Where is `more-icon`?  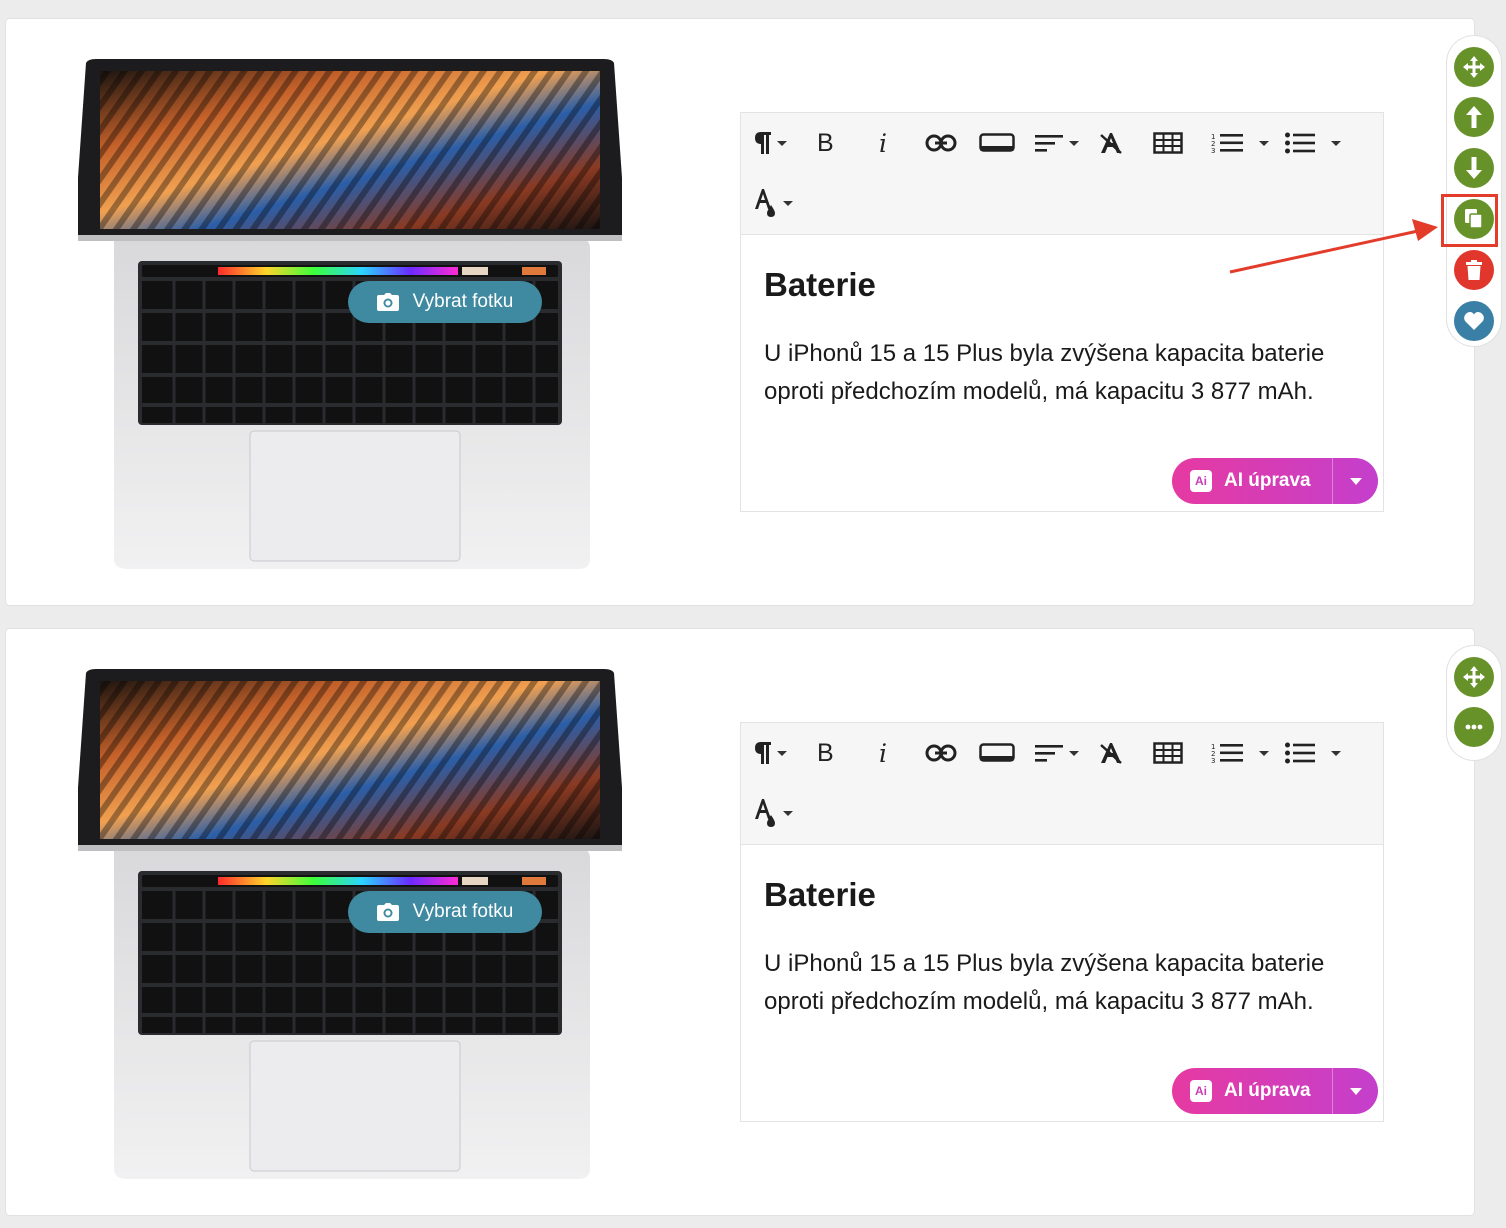 more-icon is located at coordinates (1474, 727).